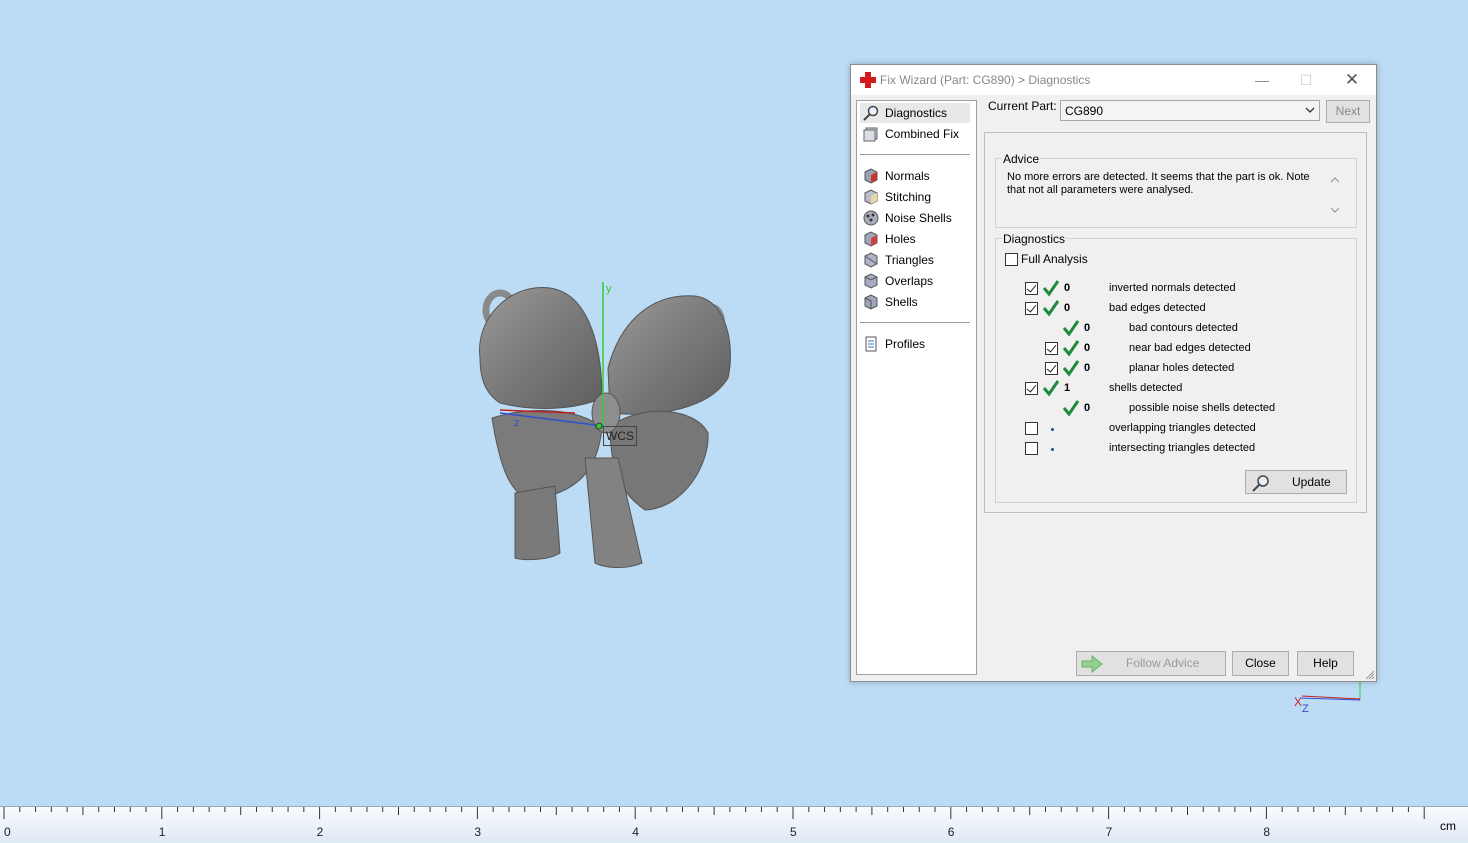 The image size is (1468, 843). Describe the element at coordinates (1031, 448) in the screenshot. I see `intersecting-triangles-checkbox` at that location.